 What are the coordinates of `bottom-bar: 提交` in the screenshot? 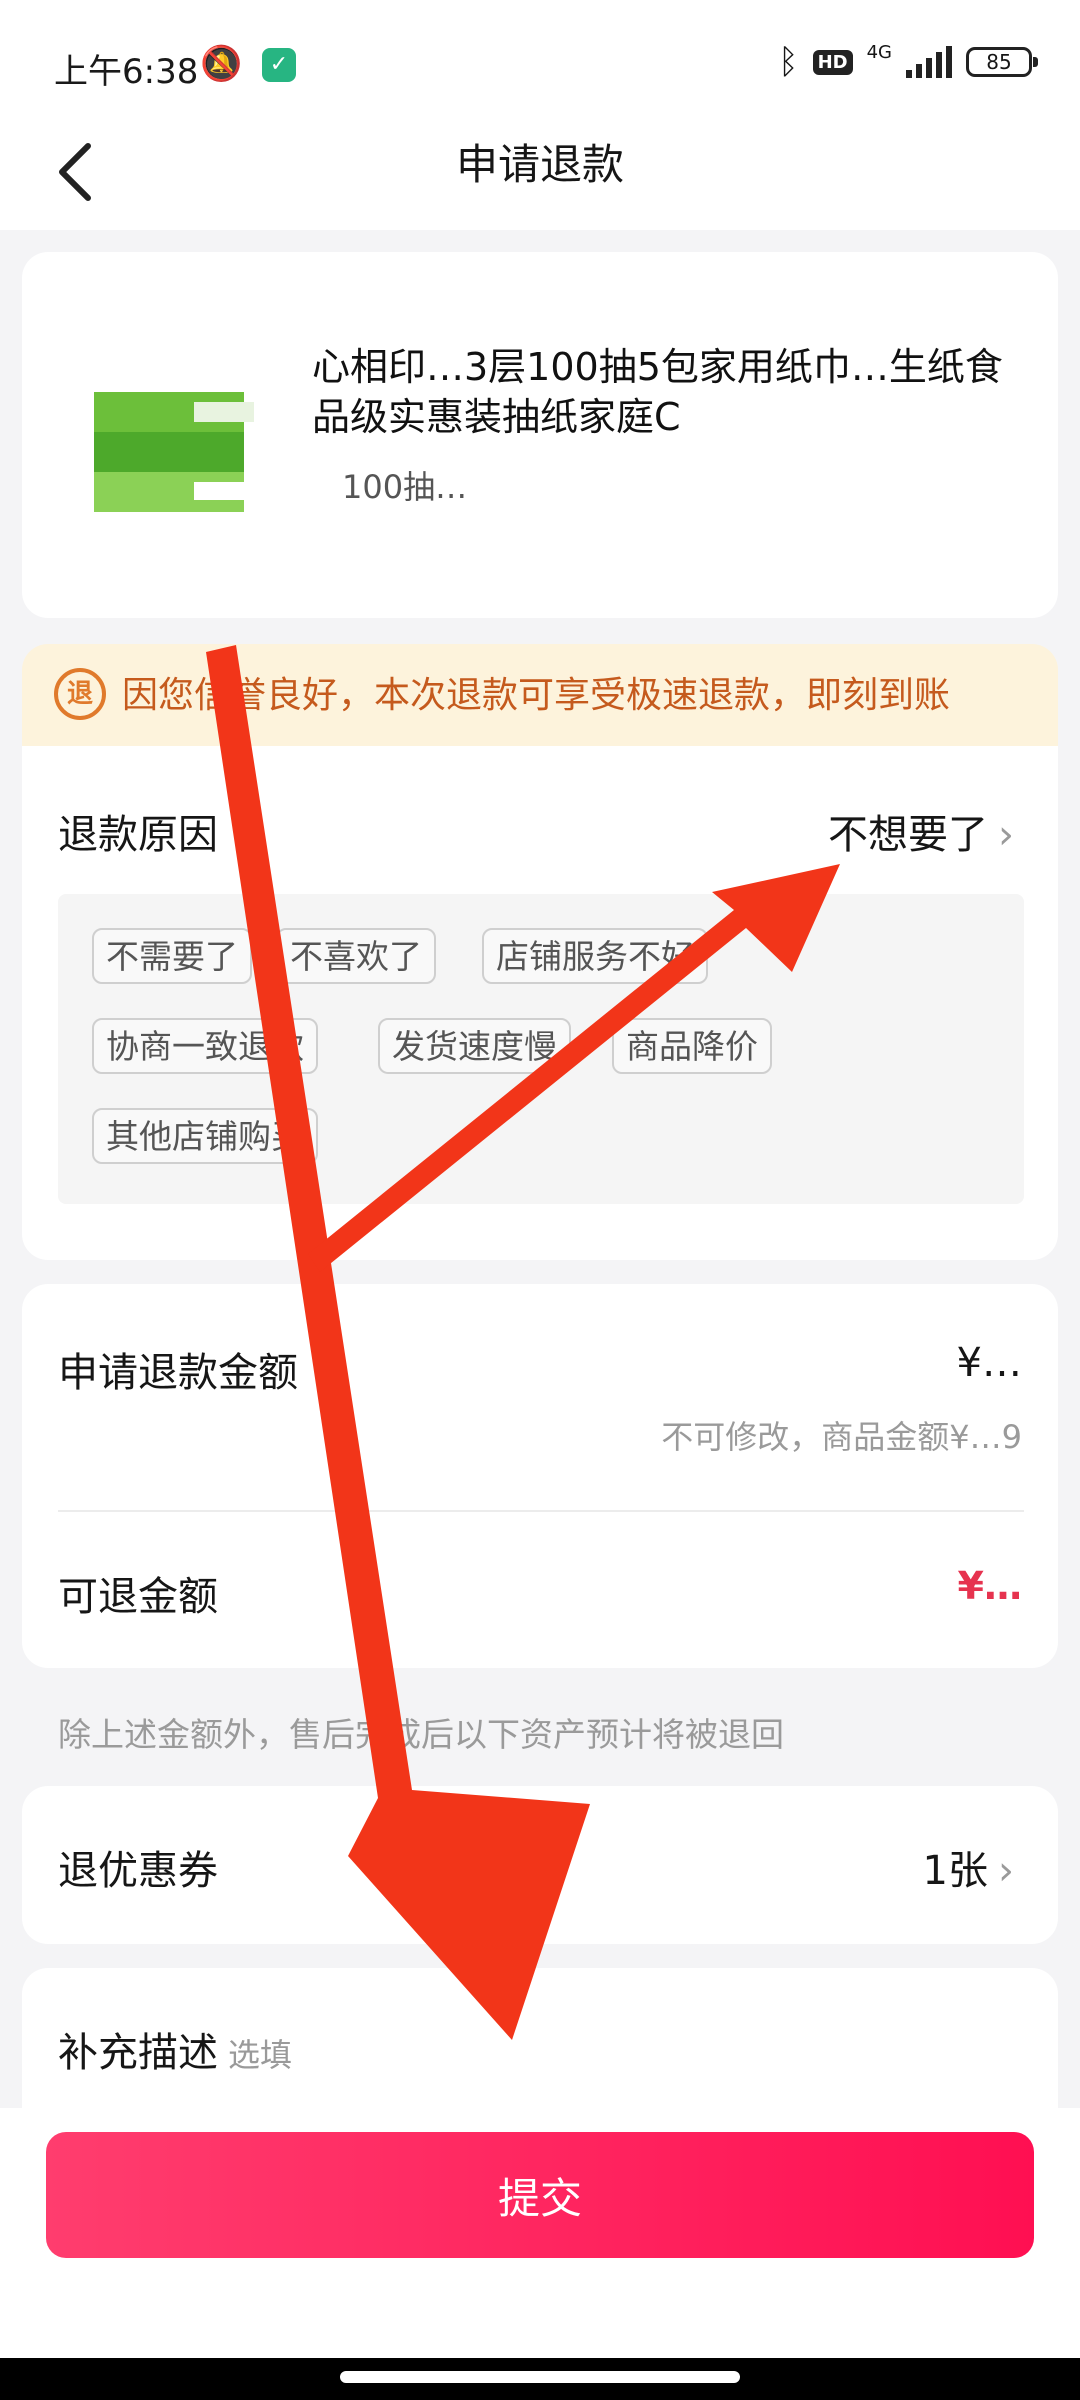 It's located at (540, 2233).